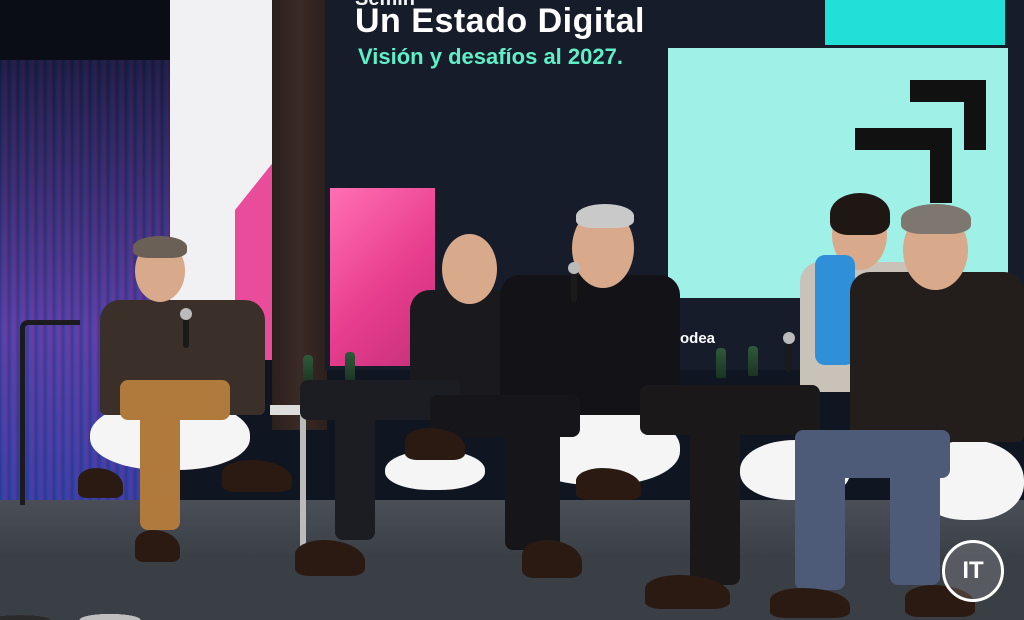  I want to click on screen-subtitle: Visión y desafíos al 2027., so click(490, 56).